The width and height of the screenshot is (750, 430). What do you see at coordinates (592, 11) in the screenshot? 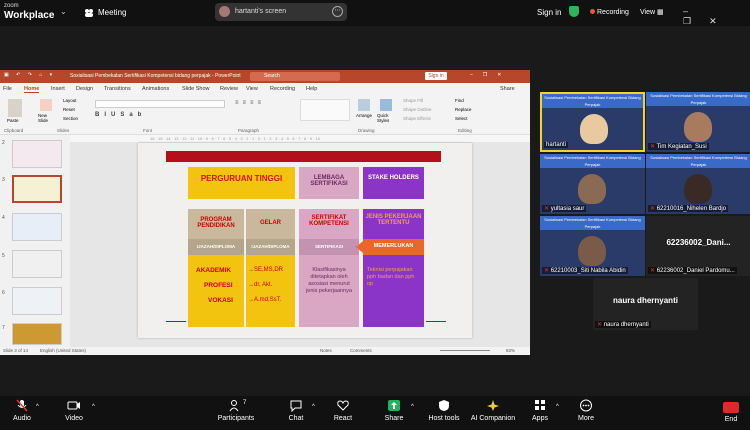
I see `record-dot-icon` at bounding box center [592, 11].